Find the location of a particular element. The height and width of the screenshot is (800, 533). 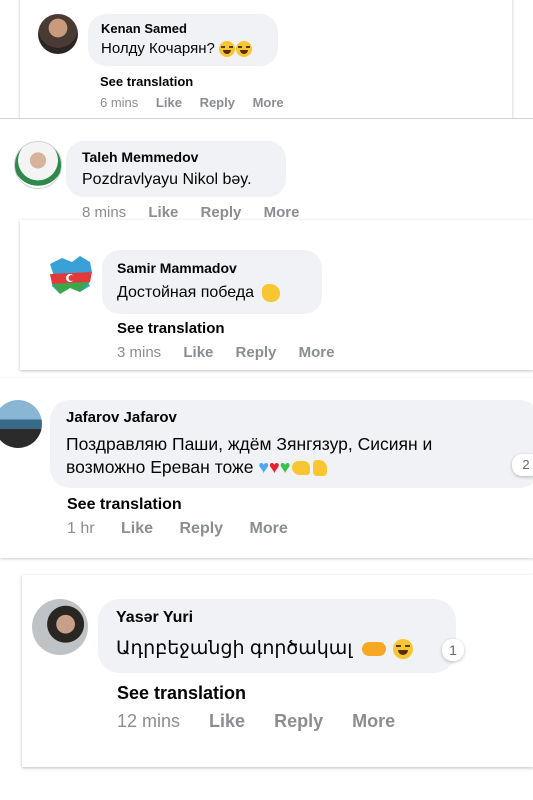

comment-time: 12 mins is located at coordinates (149, 721).